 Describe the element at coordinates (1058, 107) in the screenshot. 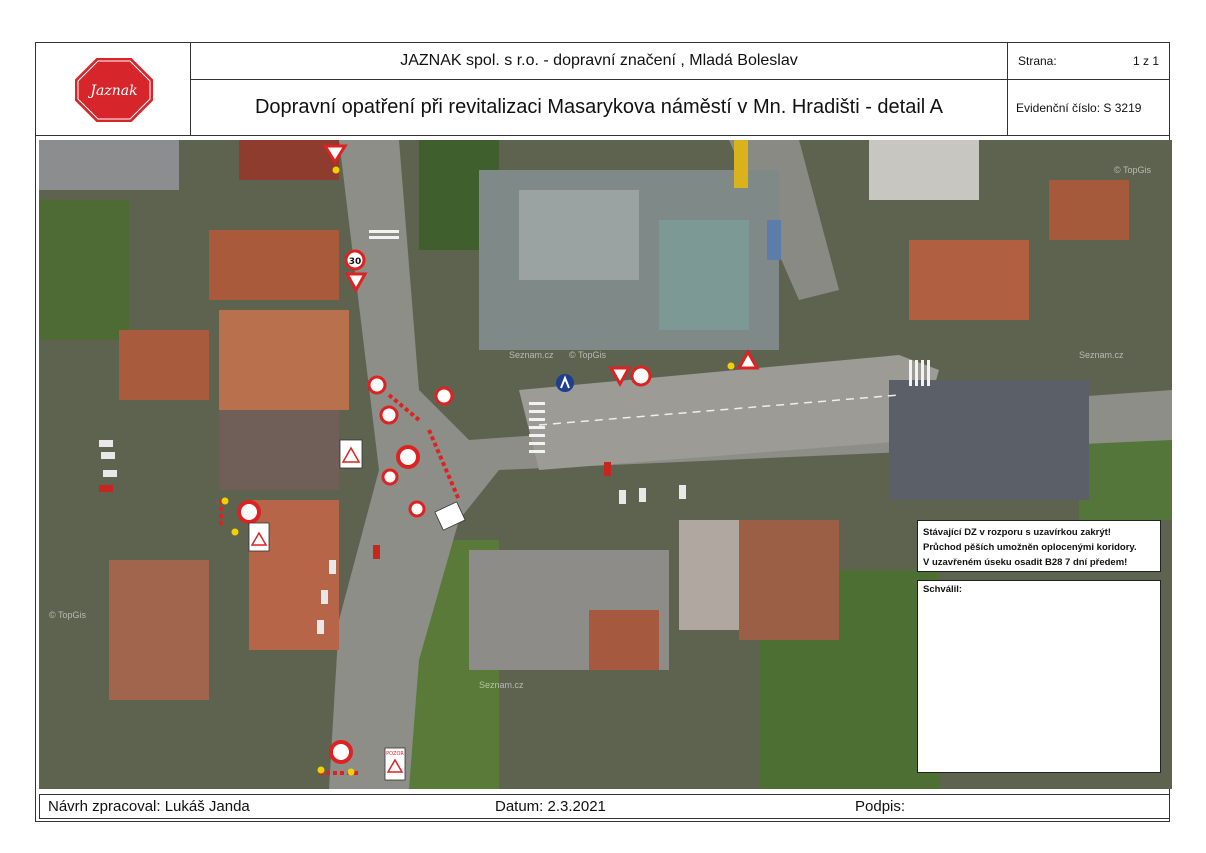

I see `evid-label: Evidenční číslo:` at that location.